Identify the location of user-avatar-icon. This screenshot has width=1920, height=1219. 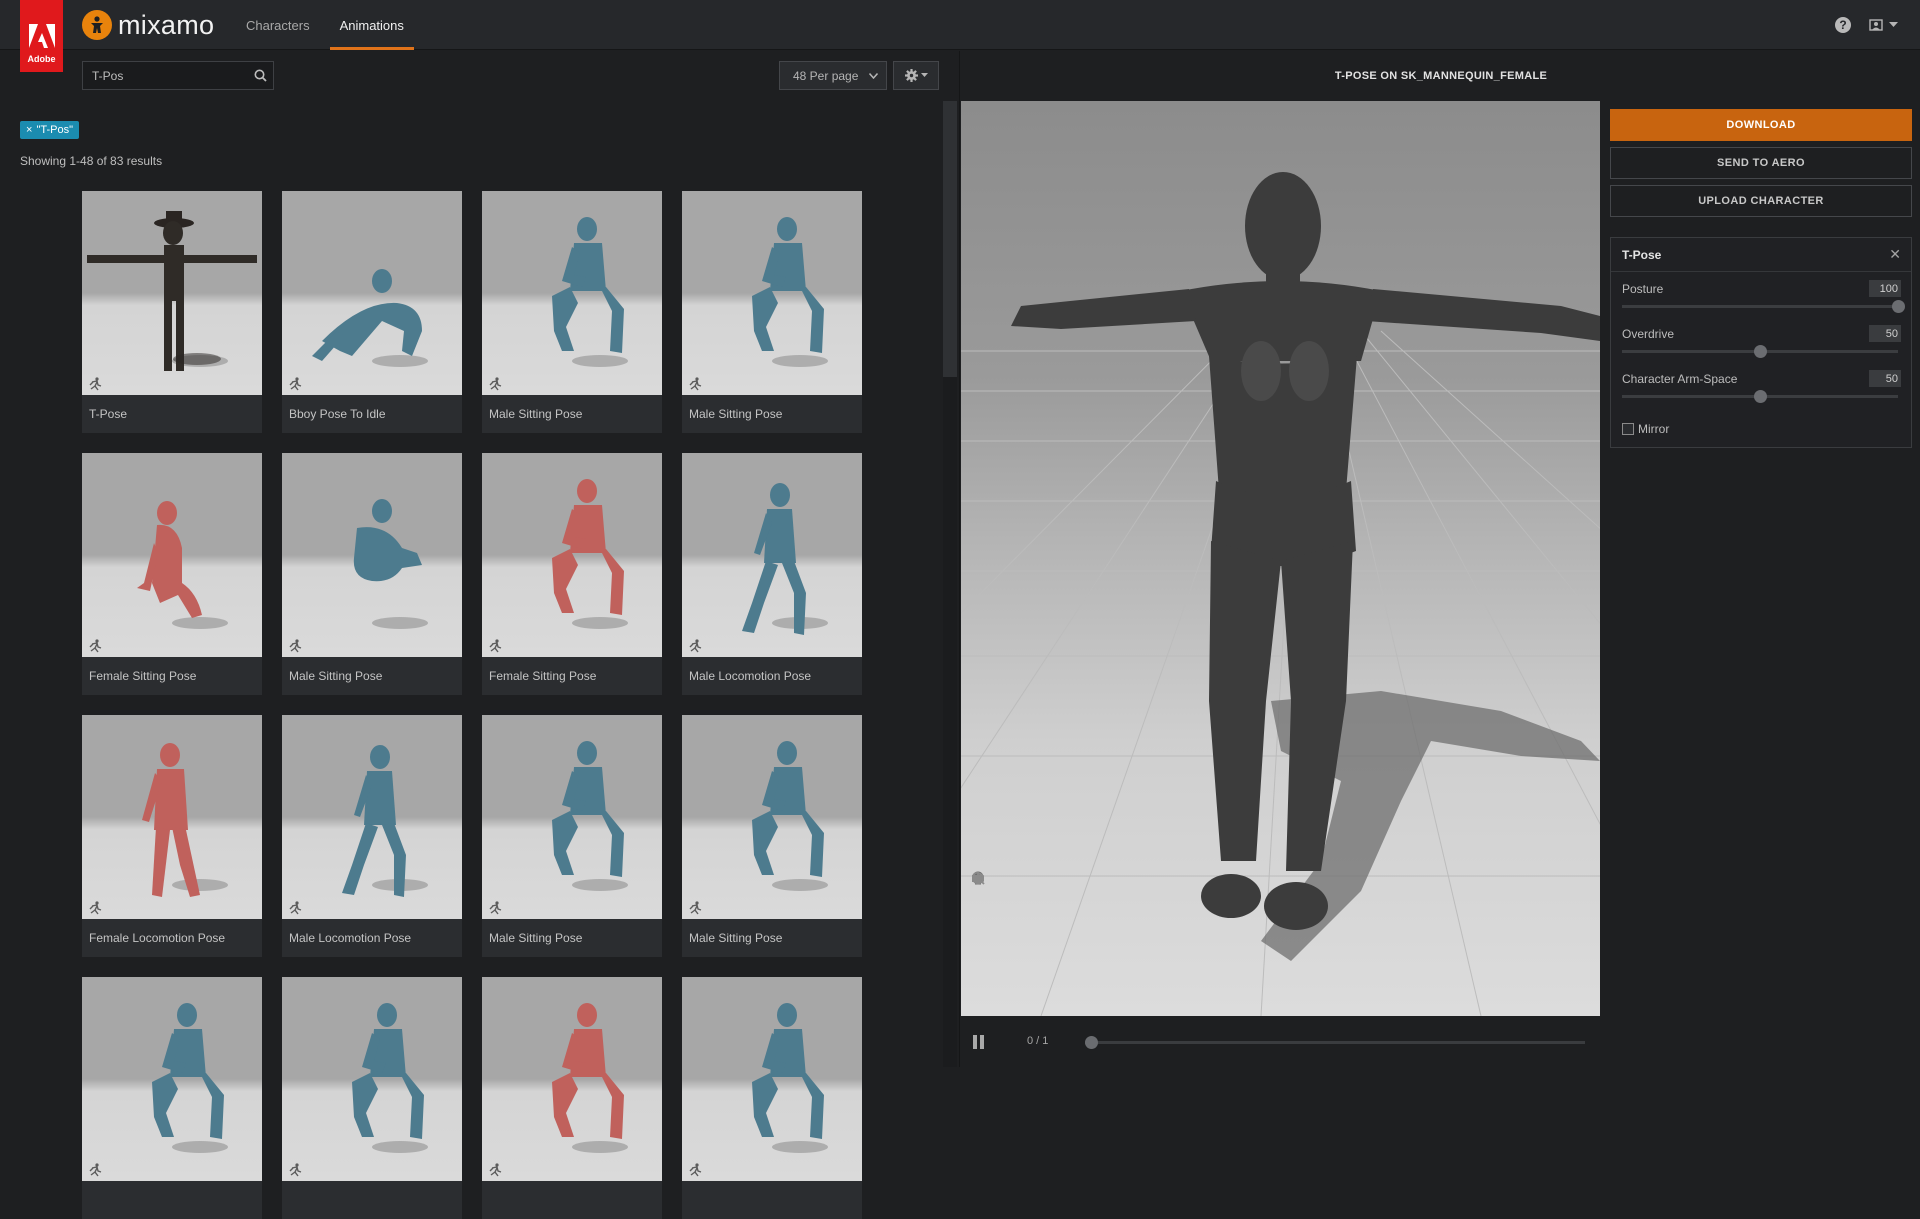
(1876, 25).